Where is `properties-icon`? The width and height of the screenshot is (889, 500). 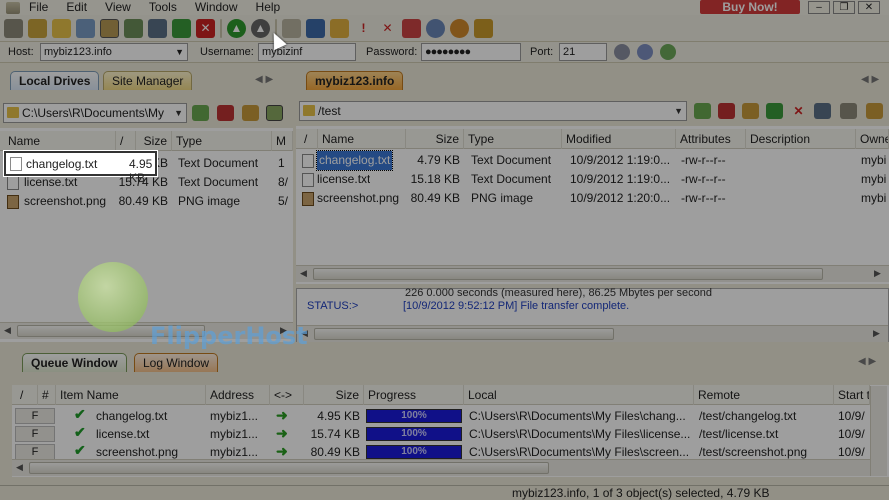 properties-icon is located at coordinates (822, 111).